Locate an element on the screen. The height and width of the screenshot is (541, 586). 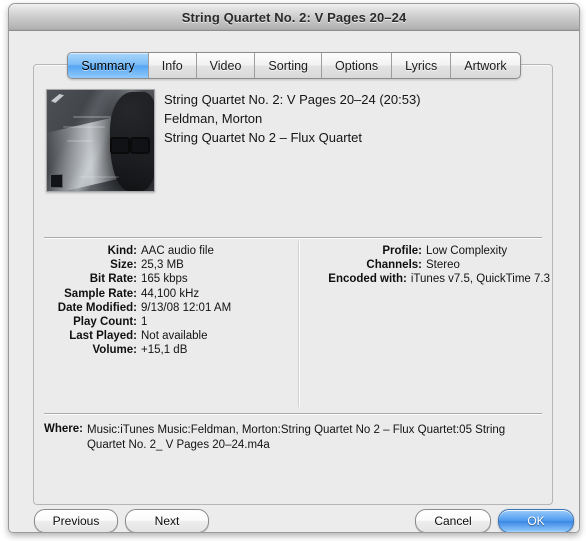
detail-value: iTunes v7.5, QuickTime 7.3 is located at coordinates (480, 279).